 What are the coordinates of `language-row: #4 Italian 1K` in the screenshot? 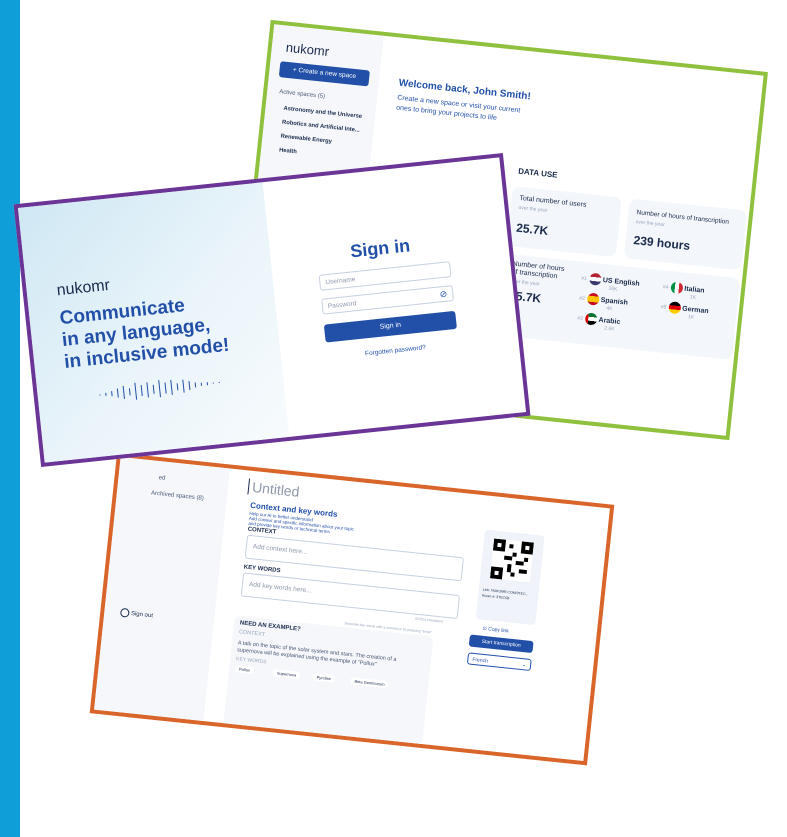 It's located at (683, 290).